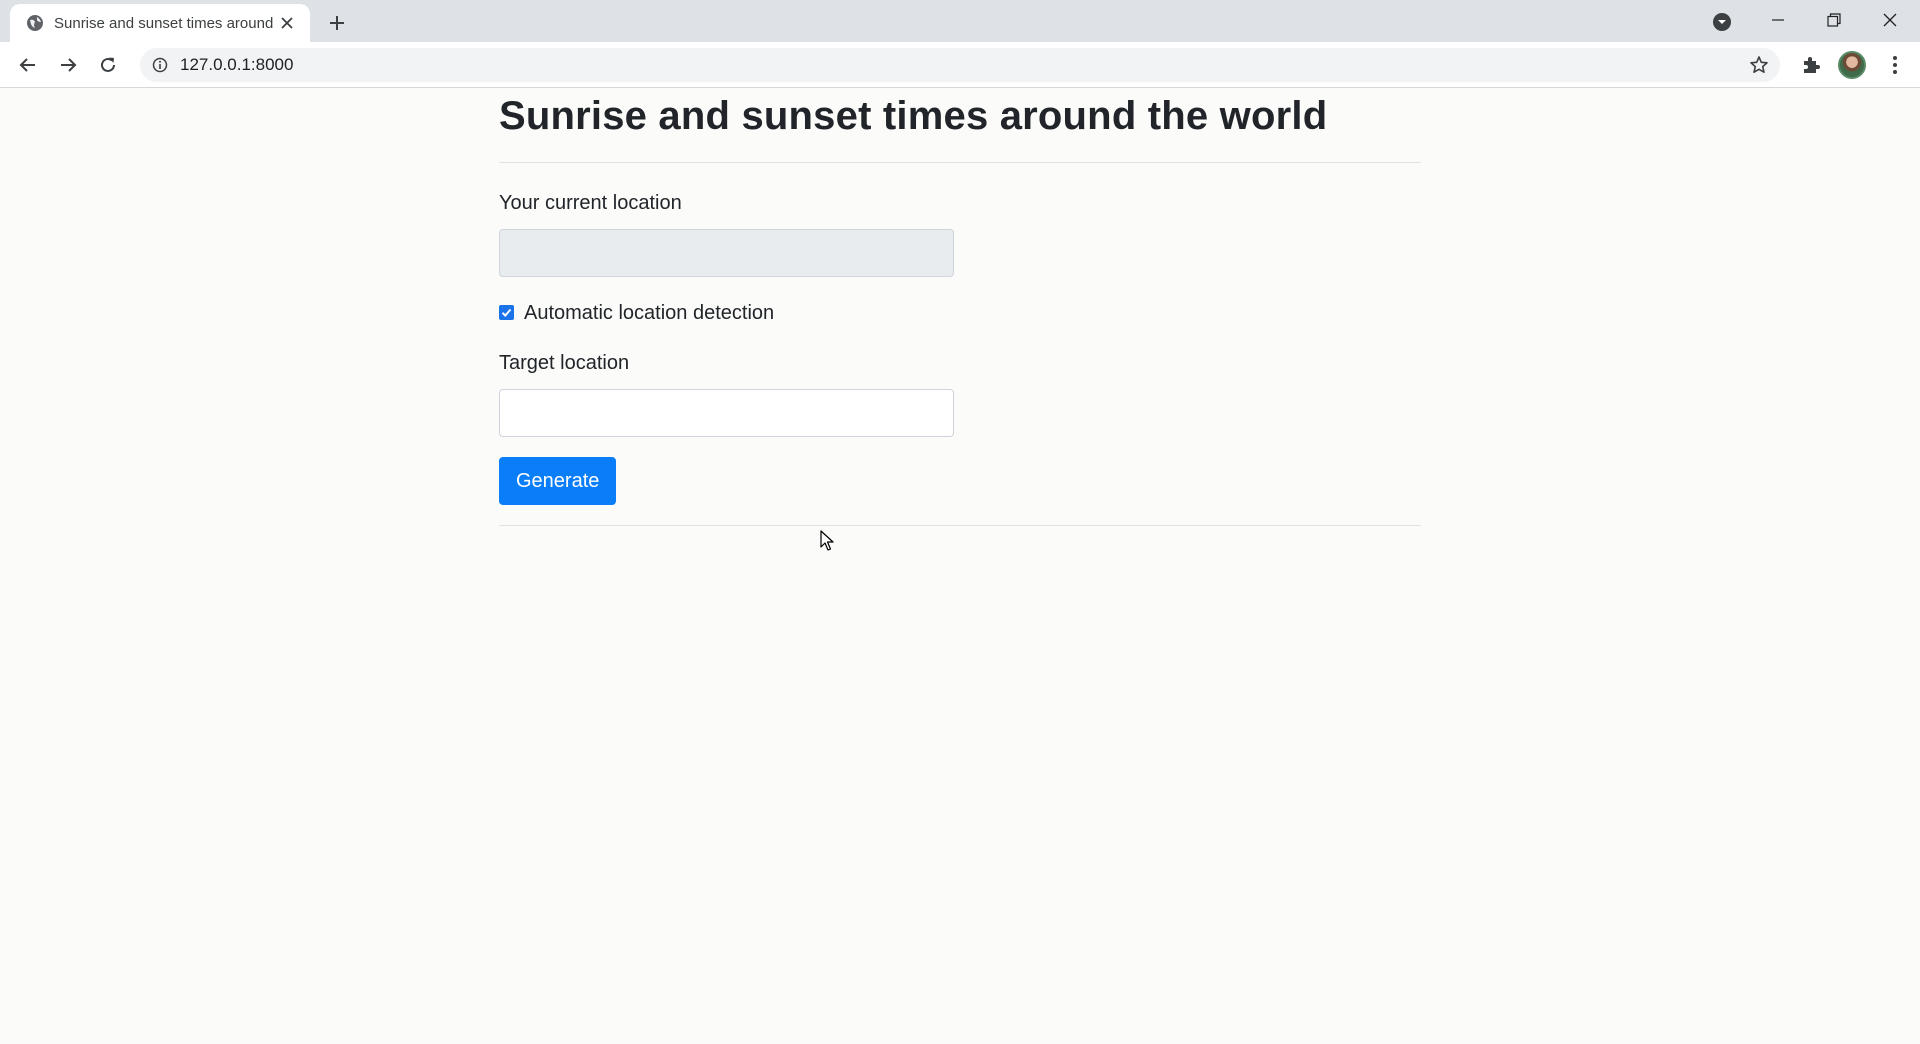 This screenshot has width=1920, height=1044. Describe the element at coordinates (726, 413) in the screenshot. I see `target-location-input` at that location.